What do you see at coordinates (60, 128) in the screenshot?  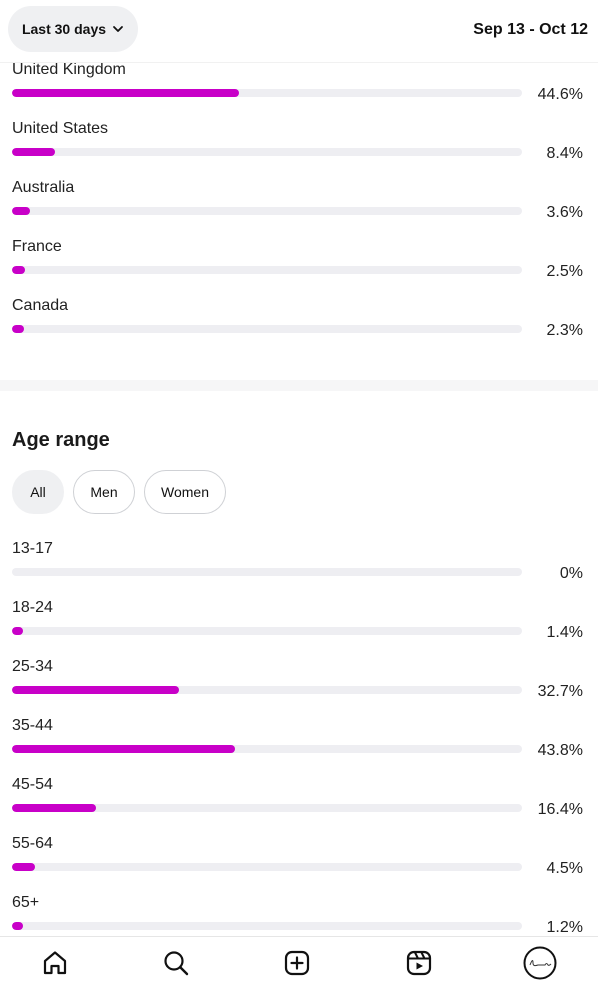 I see `country-label: United States` at bounding box center [60, 128].